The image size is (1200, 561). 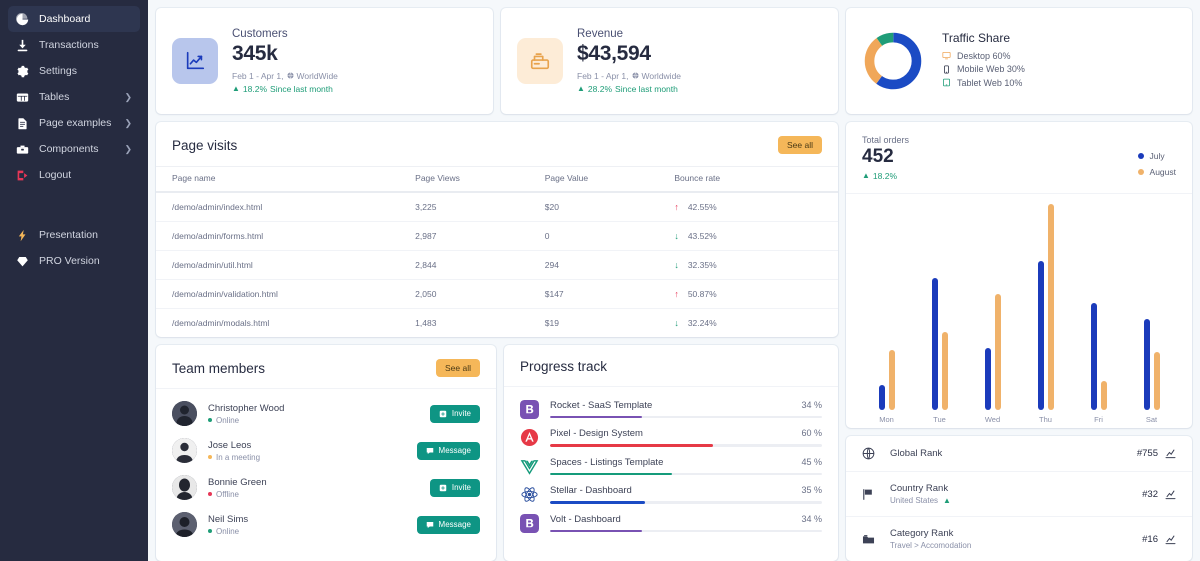 What do you see at coordinates (285, 89) in the screenshot?
I see `stat-delta: ▲ 18.2% Since last month` at bounding box center [285, 89].